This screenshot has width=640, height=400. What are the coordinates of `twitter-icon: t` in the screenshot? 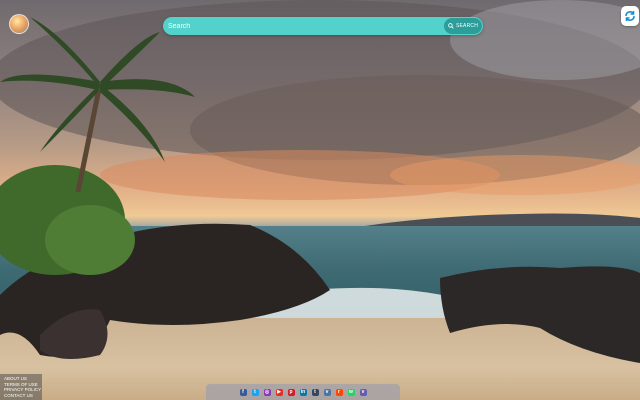 It's located at (255, 392).